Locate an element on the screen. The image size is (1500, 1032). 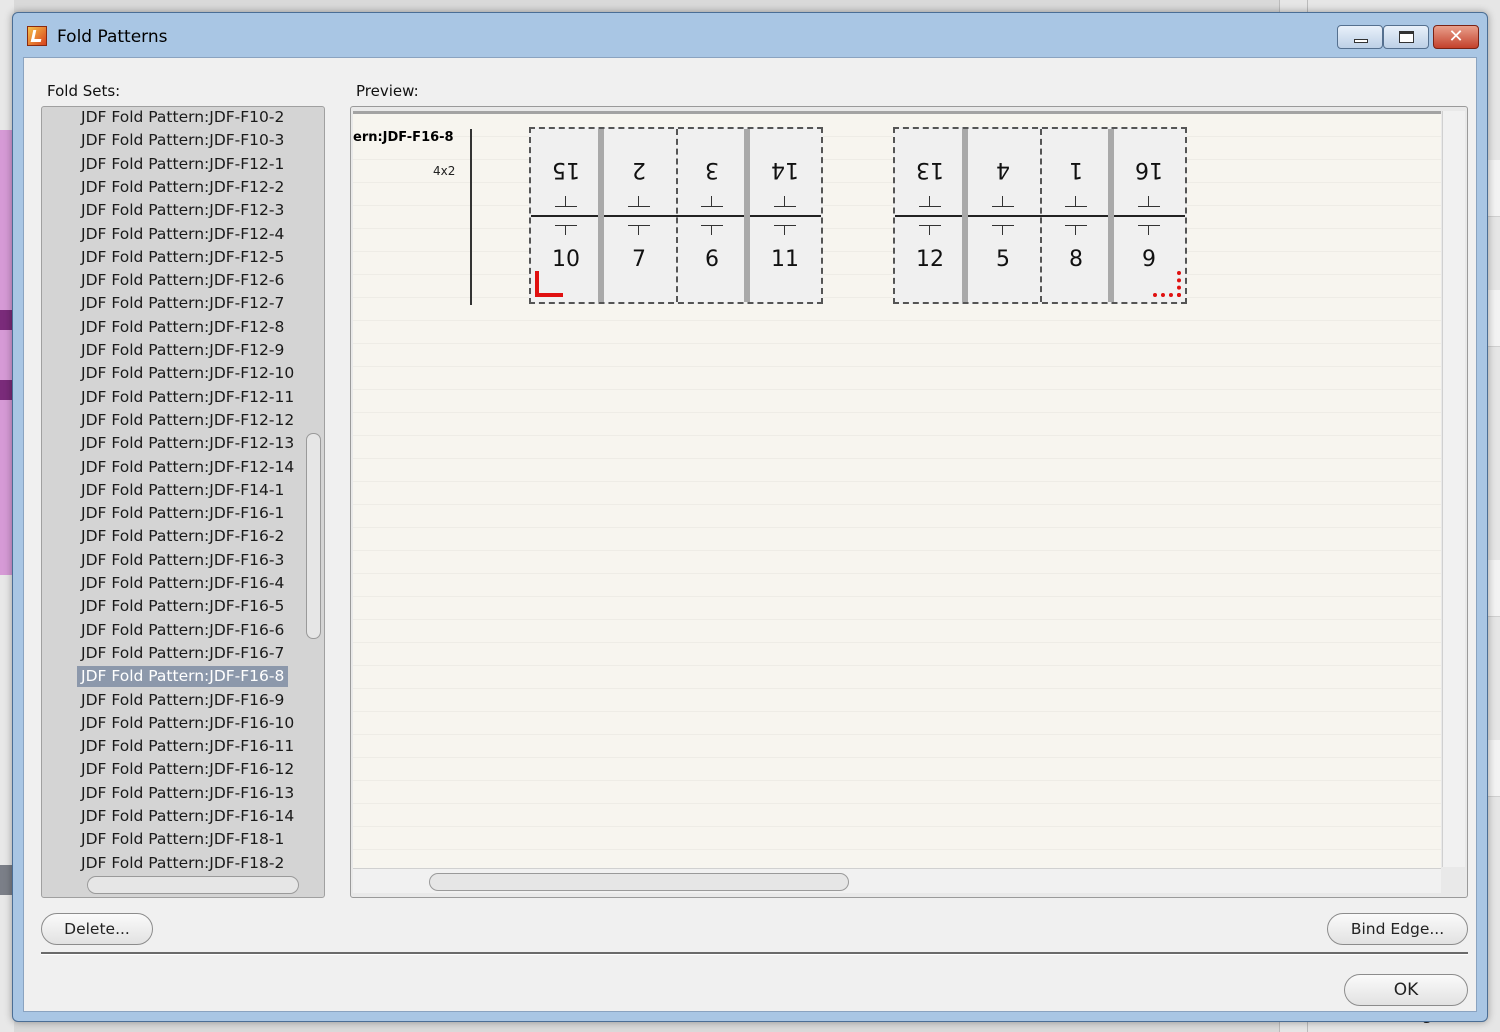
page-number-top: 14 is located at coordinates (785, 169).